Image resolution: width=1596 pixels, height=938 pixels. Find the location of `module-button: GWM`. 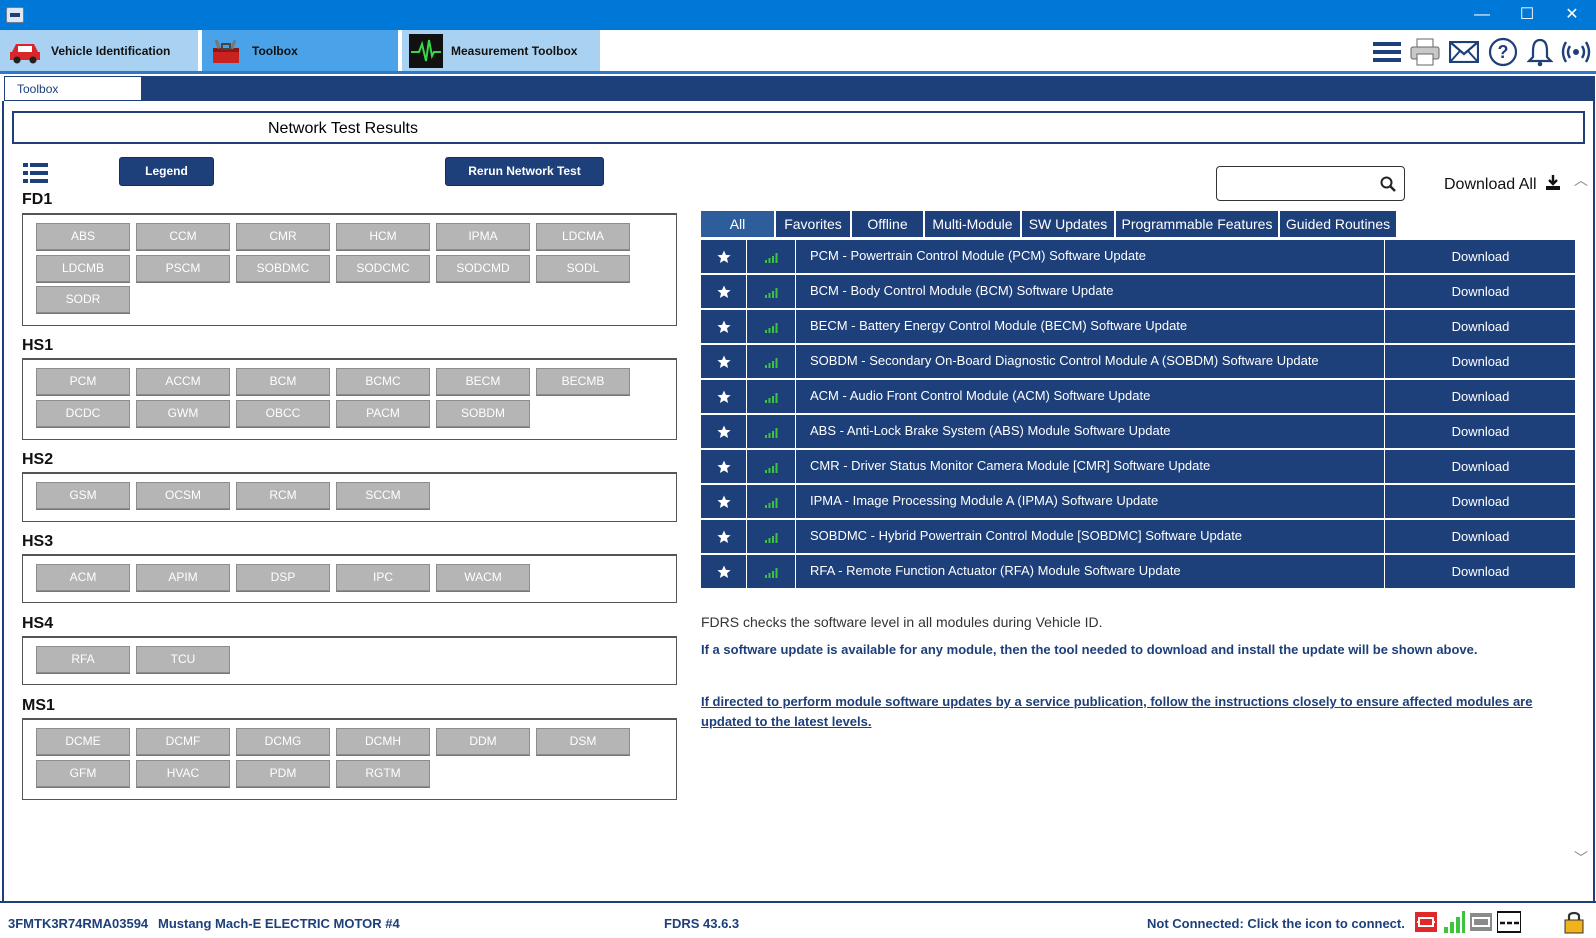

module-button: GWM is located at coordinates (183, 413).